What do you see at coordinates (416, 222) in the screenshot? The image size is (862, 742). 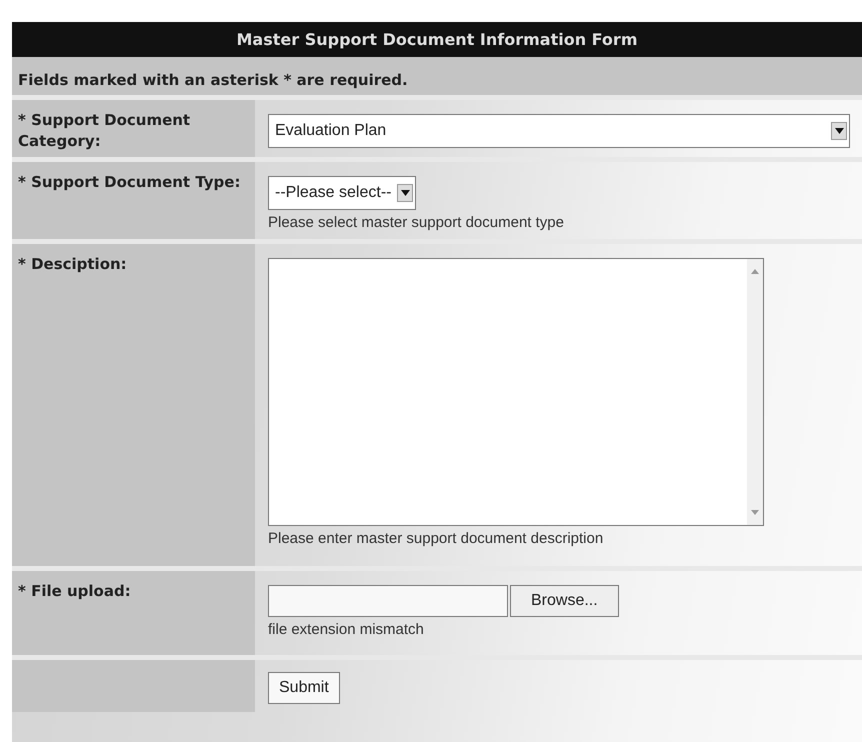 I see `hint-text: Please select master support document type` at bounding box center [416, 222].